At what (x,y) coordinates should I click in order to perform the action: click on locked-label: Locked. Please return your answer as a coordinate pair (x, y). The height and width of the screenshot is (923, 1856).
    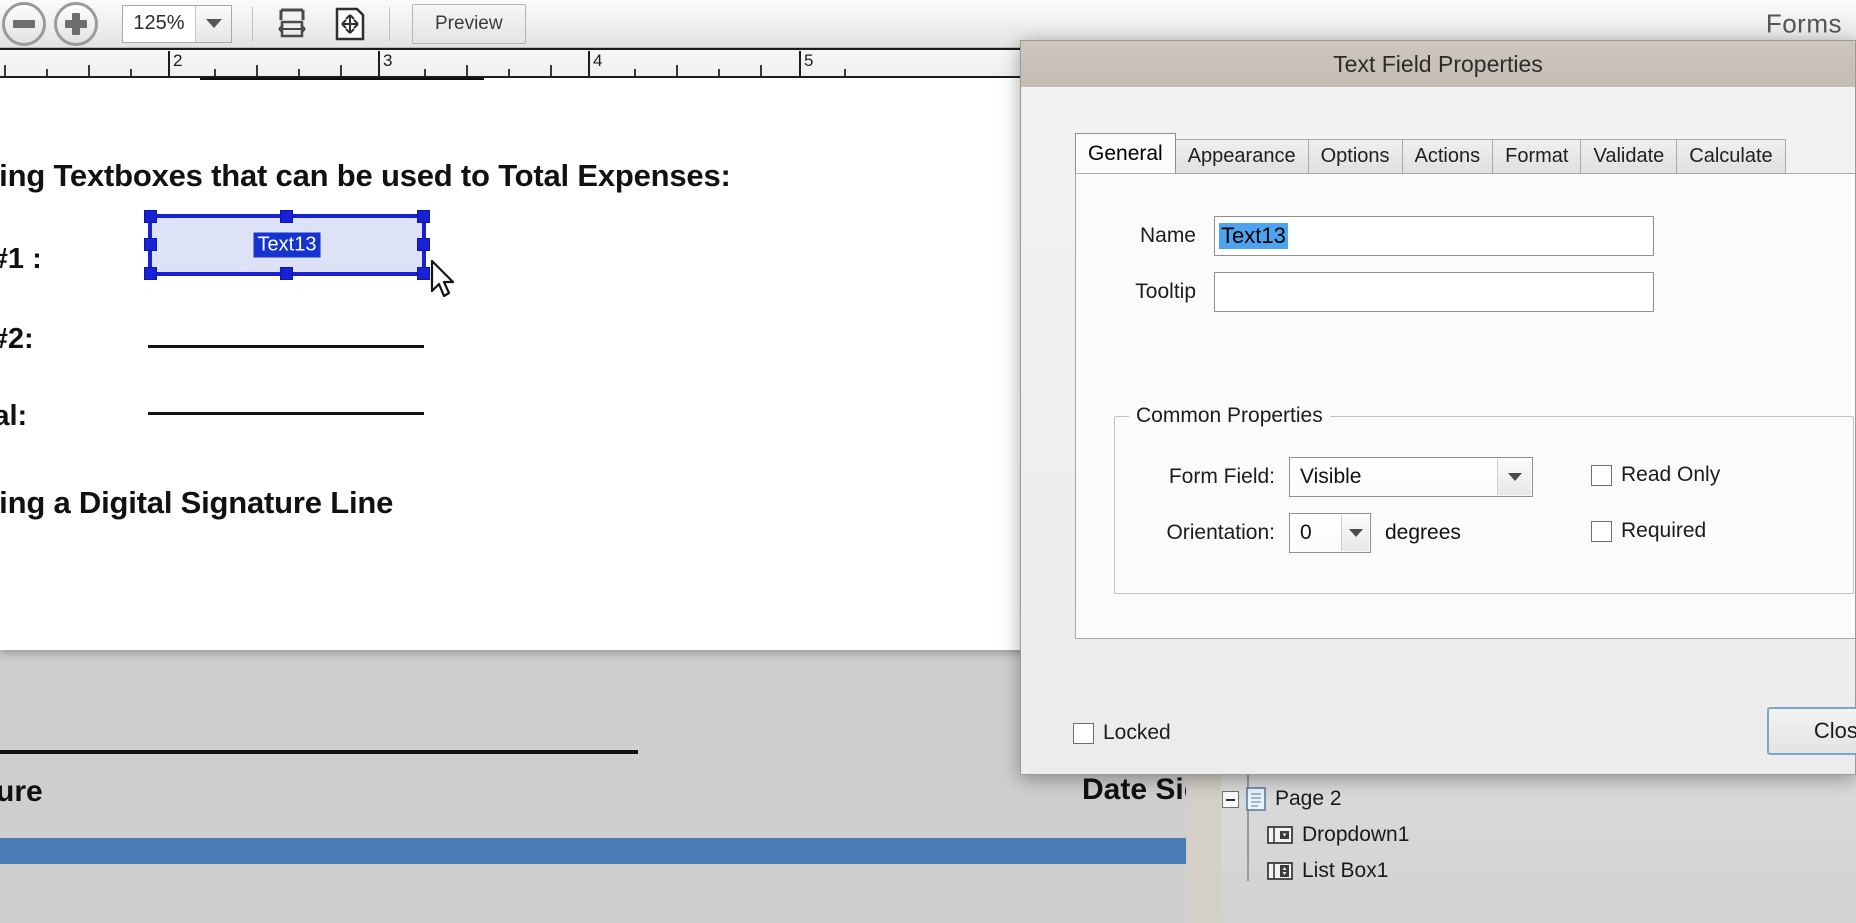
    Looking at the image, I should click on (1137, 732).